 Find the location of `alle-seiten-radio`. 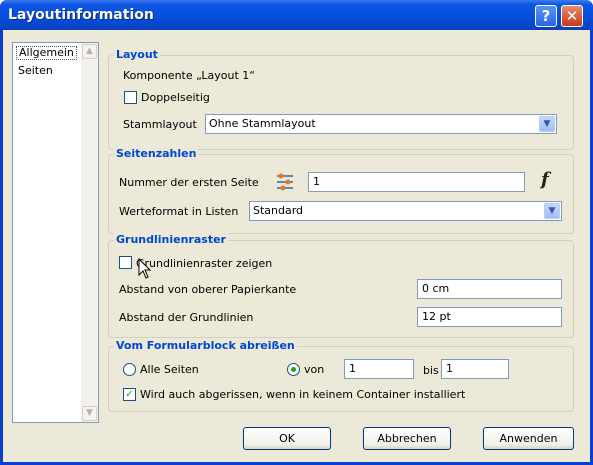

alle-seiten-radio is located at coordinates (129, 369).